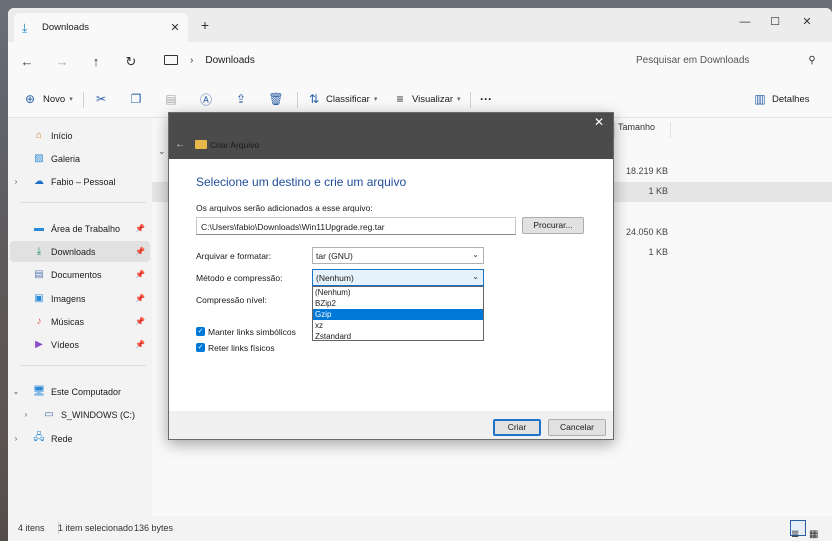 This screenshot has width=832, height=541. What do you see at coordinates (154, 528) in the screenshot?
I see `selection-size: 136 bytes` at bounding box center [154, 528].